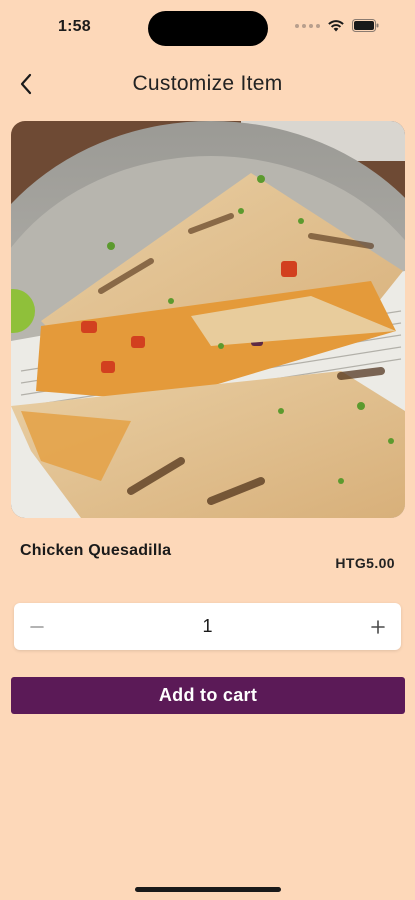  I want to click on cellular-signal-icon, so click(307, 25).